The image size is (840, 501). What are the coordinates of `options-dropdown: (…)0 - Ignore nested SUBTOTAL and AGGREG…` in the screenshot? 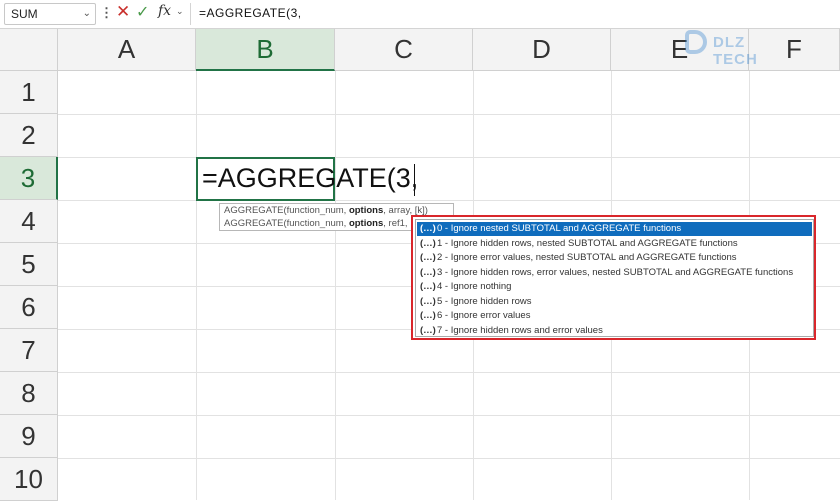 It's located at (613, 277).